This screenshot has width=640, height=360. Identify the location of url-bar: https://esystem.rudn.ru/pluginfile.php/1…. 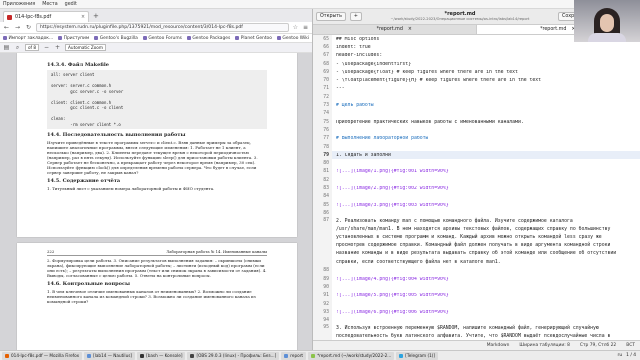
(162, 27).